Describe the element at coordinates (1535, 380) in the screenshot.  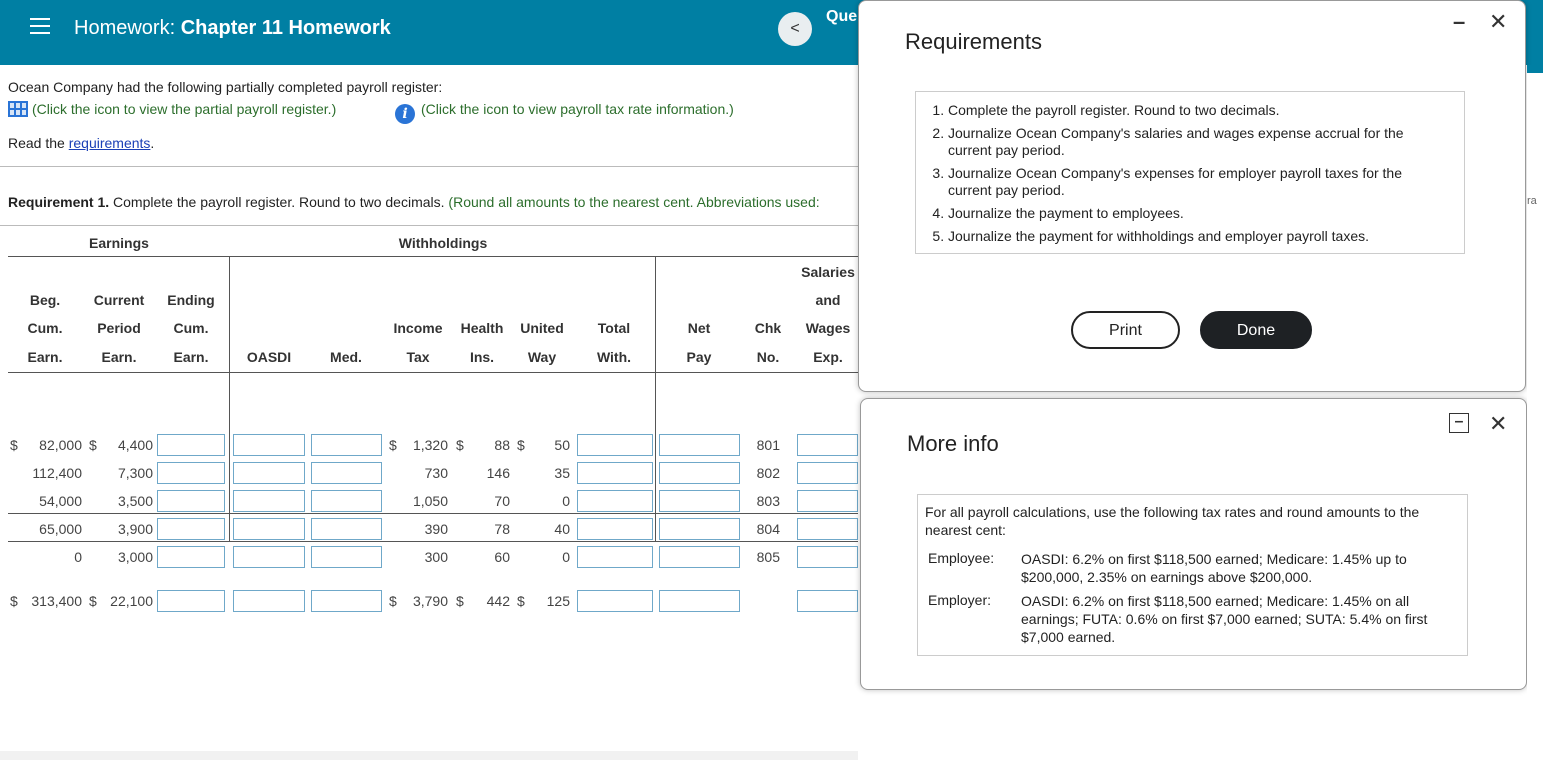
I see `background-edge: ra` at that location.